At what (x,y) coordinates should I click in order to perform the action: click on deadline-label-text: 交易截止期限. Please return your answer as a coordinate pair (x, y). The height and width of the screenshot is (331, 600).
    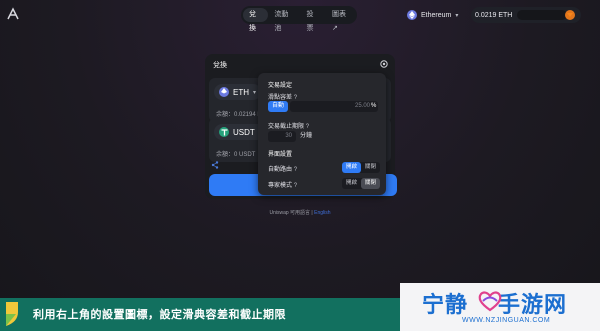
    Looking at the image, I should click on (286, 127).